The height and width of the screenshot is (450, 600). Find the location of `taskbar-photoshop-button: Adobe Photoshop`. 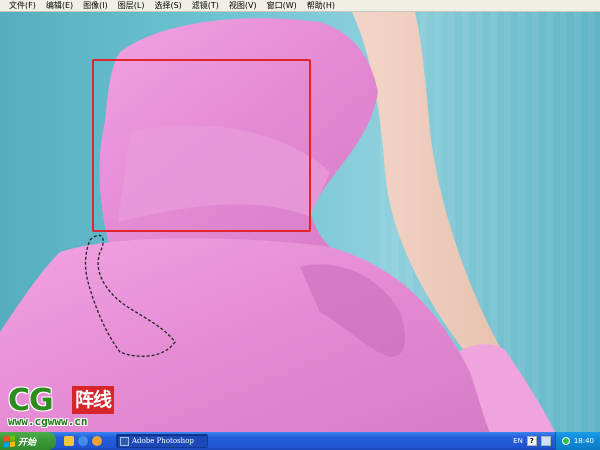

taskbar-photoshop-button: Adobe Photoshop is located at coordinates (162, 441).